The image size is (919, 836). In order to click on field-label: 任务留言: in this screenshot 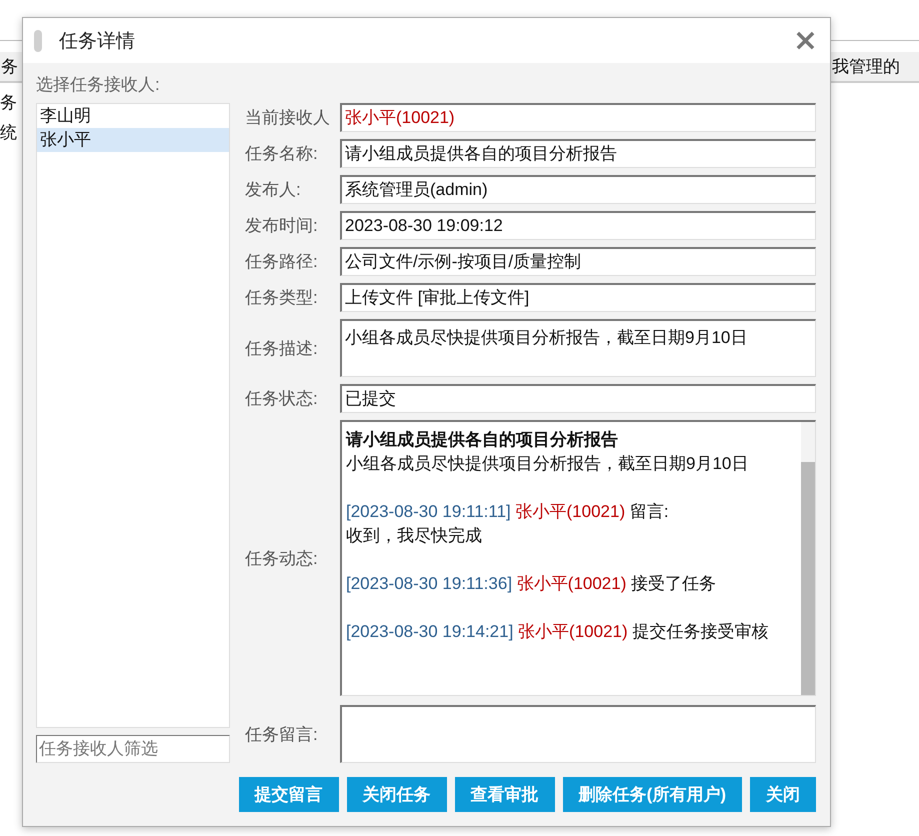, I will do `click(282, 735)`.